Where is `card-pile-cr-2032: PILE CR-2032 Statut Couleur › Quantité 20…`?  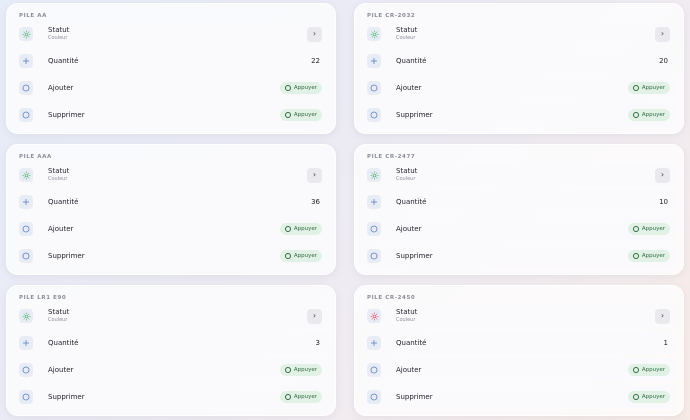 card-pile-cr-2032: PILE CR-2032 Statut Couleur › Quantité 20… is located at coordinates (519, 68).